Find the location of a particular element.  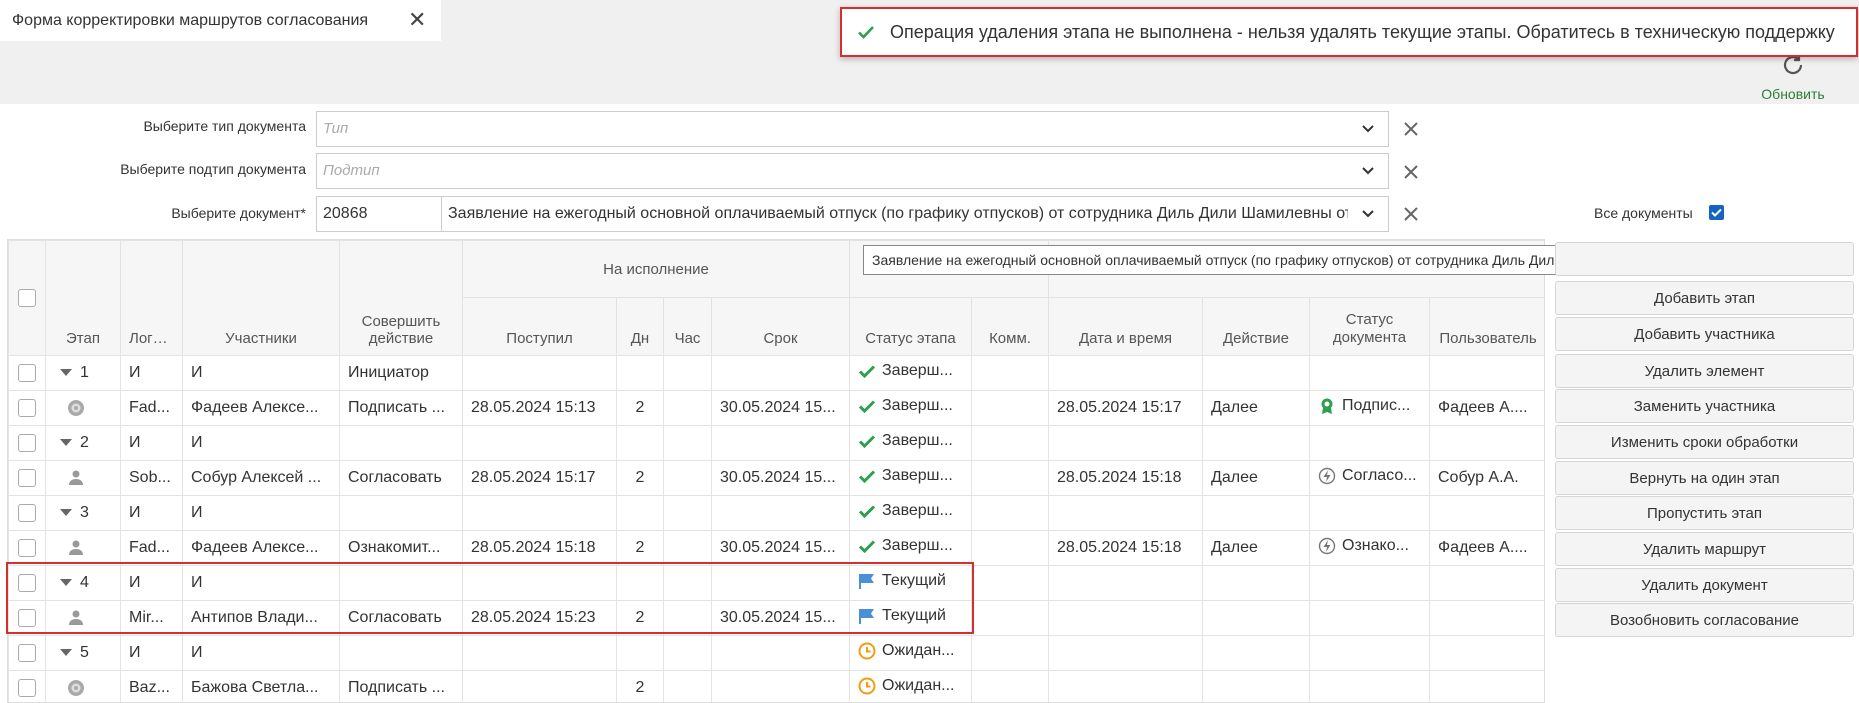

col-user: Пользователь is located at coordinates (1486, 326).